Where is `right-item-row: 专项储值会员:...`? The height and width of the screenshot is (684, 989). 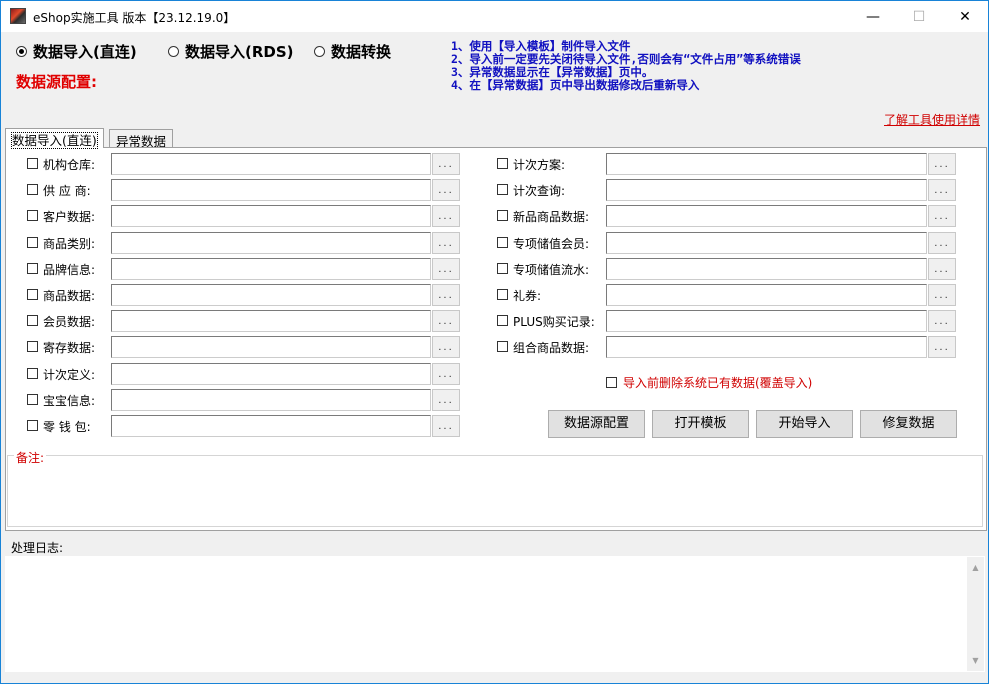 right-item-row: 专项储值会员:... is located at coordinates (494, 242).